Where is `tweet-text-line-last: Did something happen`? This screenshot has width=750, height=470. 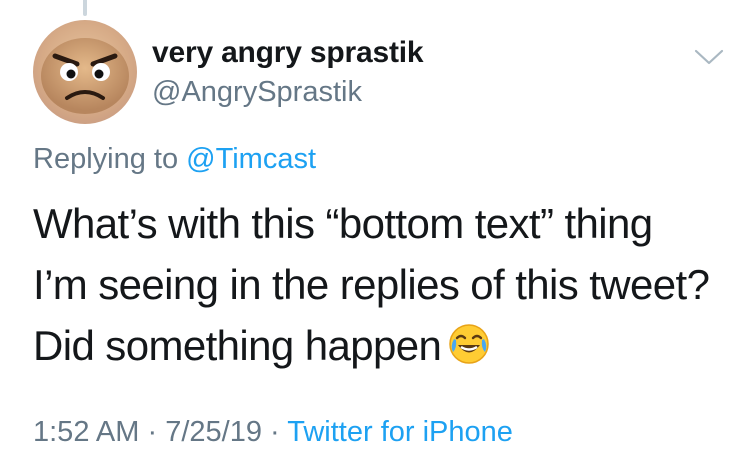 tweet-text-line-last: Did something happen is located at coordinates (378, 345).